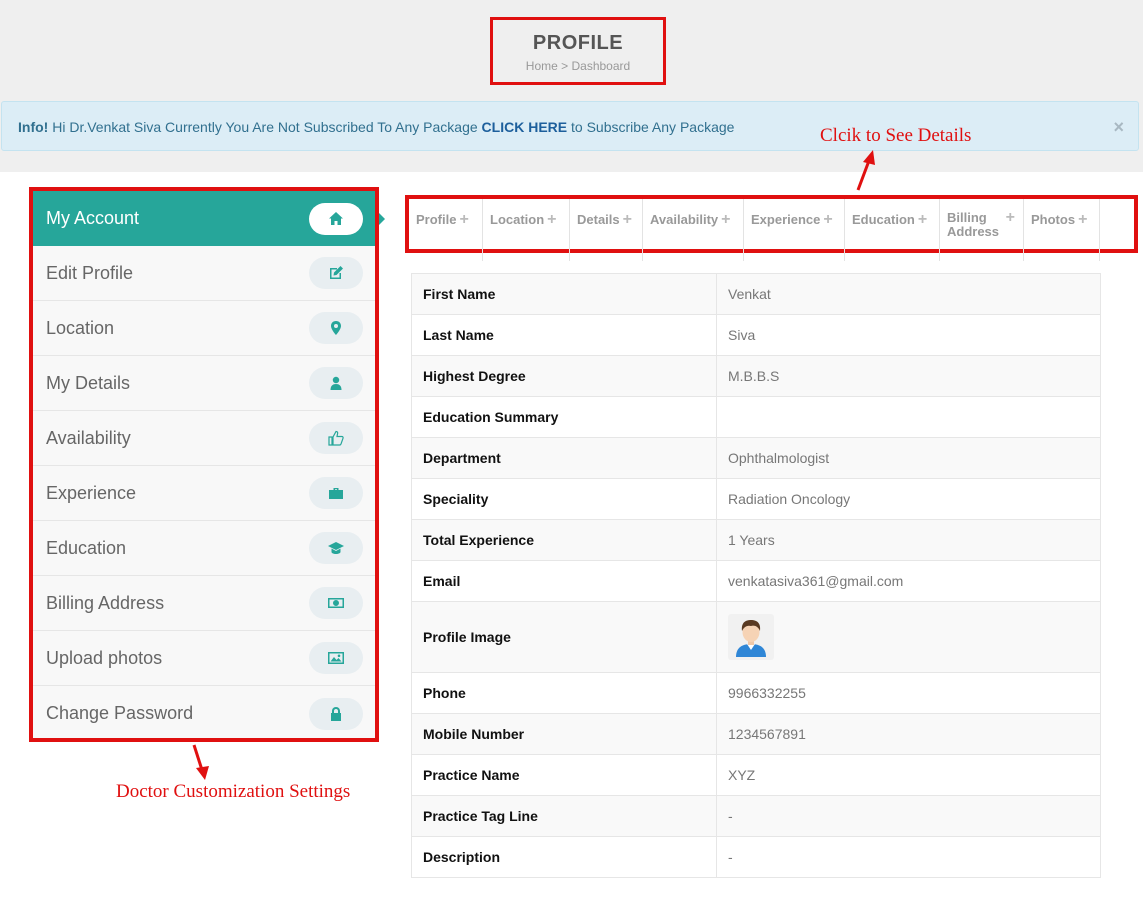 This screenshot has height=898, width=1143. I want to click on field-value: 9966332255, so click(908, 693).